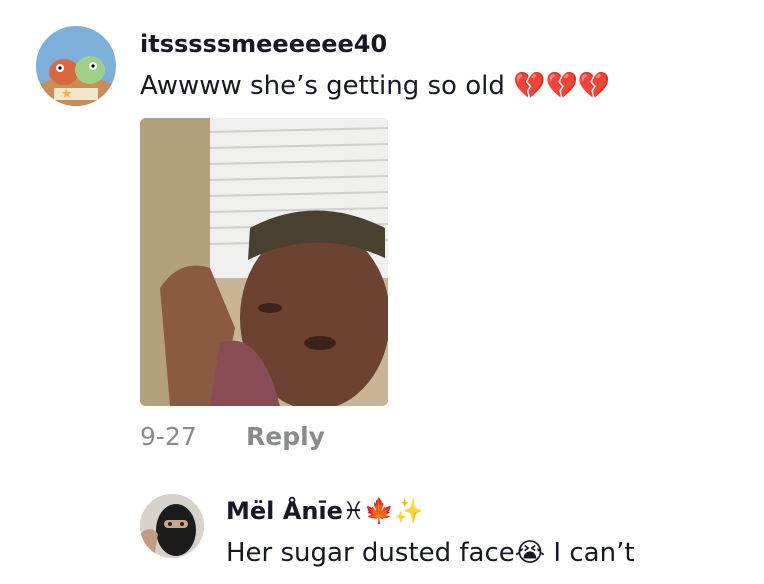  Describe the element at coordinates (168, 436) in the screenshot. I see `comment-date: 9-27` at that location.